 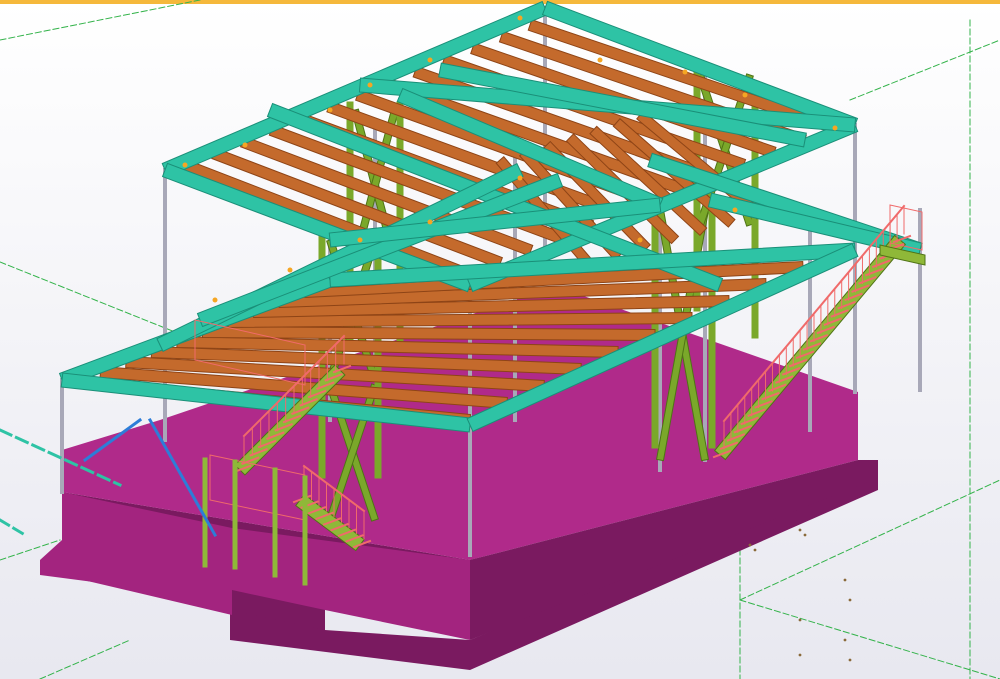 I want to click on top-accent-bar, so click(x=500, y=2).